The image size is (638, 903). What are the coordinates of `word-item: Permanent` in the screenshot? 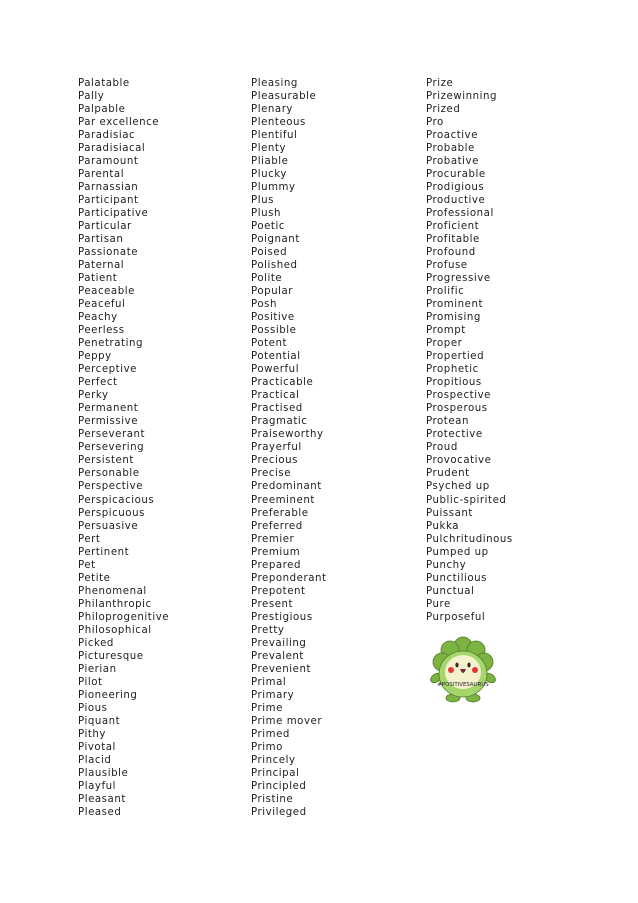 It's located at (108, 409).